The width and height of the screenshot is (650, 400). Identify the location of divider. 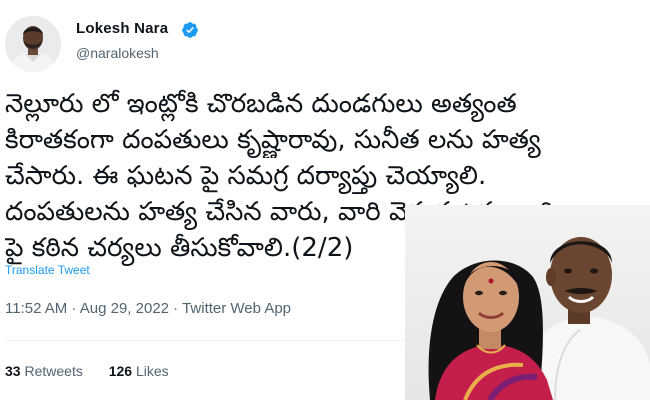
(205, 340).